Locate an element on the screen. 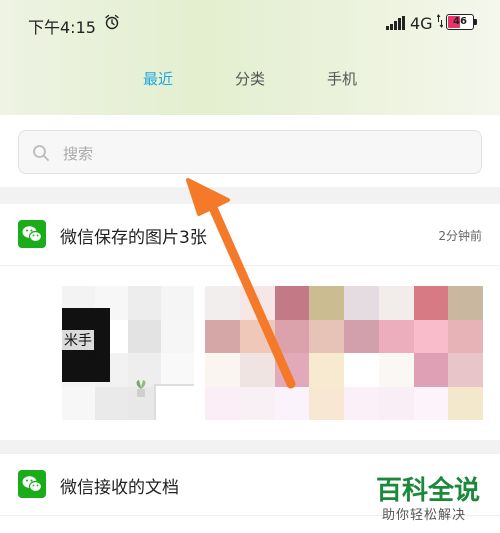  status-time: 下午4:15 is located at coordinates (62, 27).